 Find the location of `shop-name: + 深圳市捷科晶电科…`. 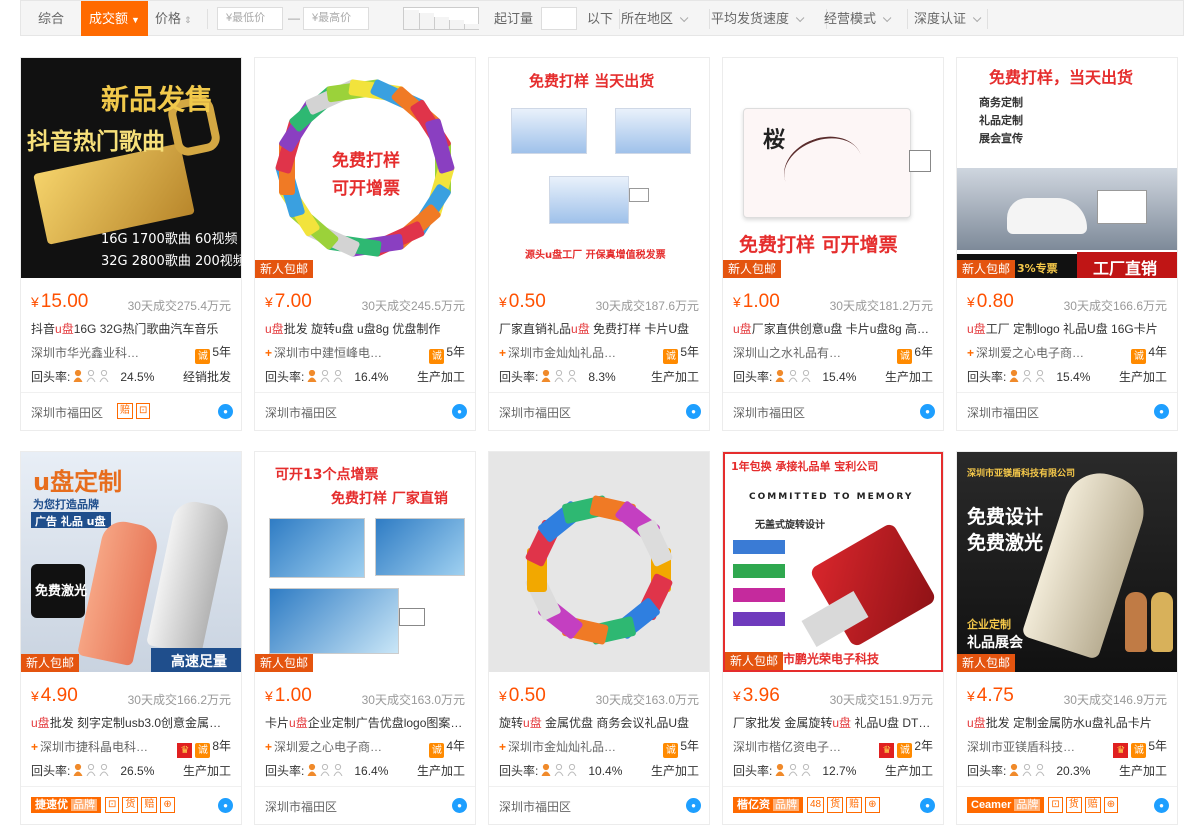

shop-name: + 深圳市捷科晶电科… is located at coordinates (106, 746).